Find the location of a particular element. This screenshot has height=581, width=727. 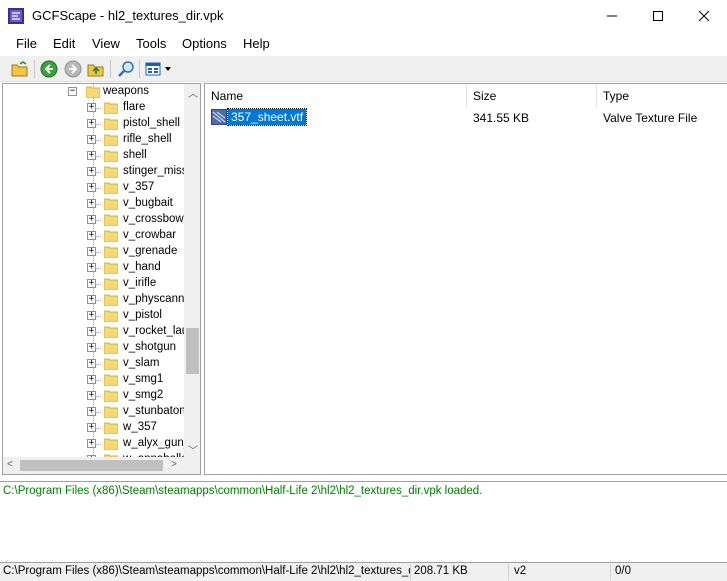

tree-item-v-crossbow: + v_crossbow is located at coordinates (93, 220).